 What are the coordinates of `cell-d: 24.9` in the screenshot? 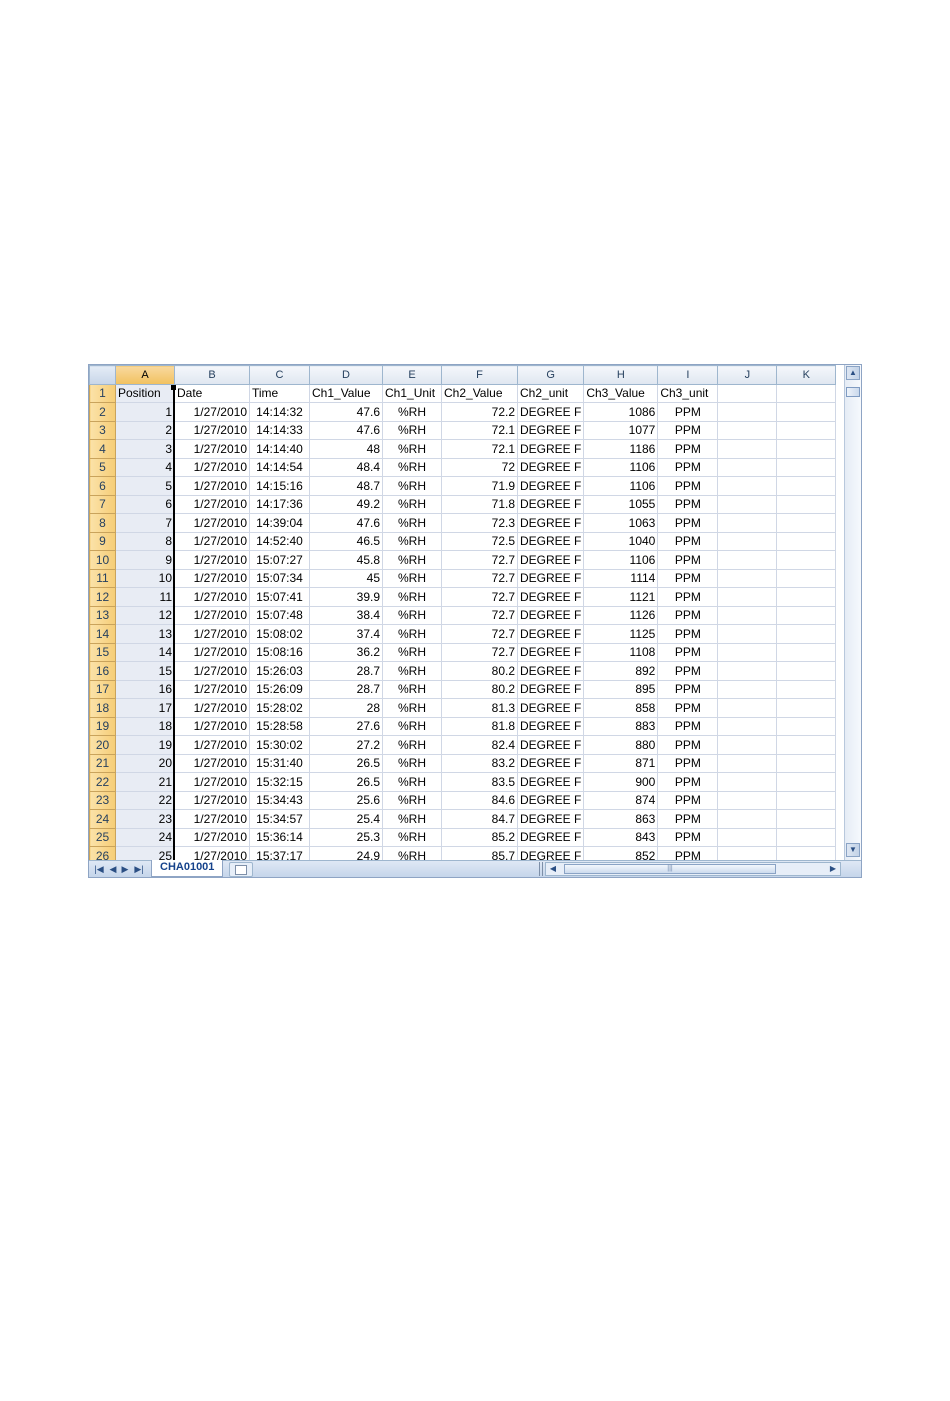 It's located at (346, 853).